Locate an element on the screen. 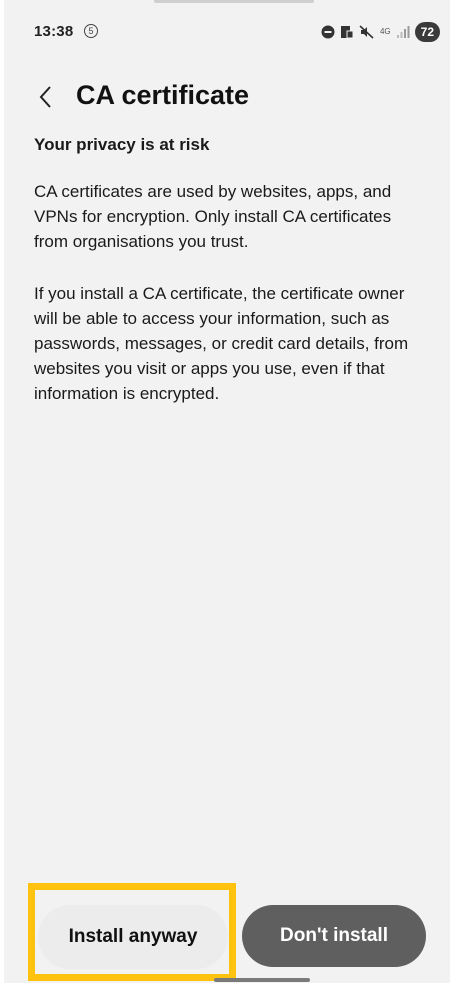  status-icons: 4G 72 is located at coordinates (380, 32).